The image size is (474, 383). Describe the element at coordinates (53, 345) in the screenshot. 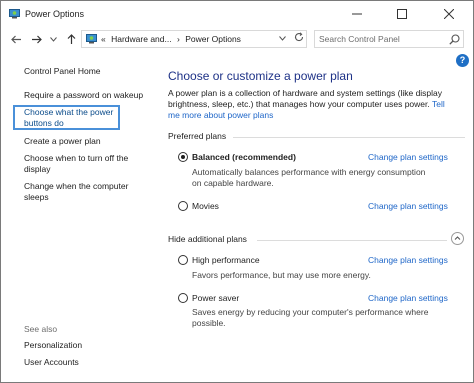

I see `see-also-personalization-link: Personalization` at that location.